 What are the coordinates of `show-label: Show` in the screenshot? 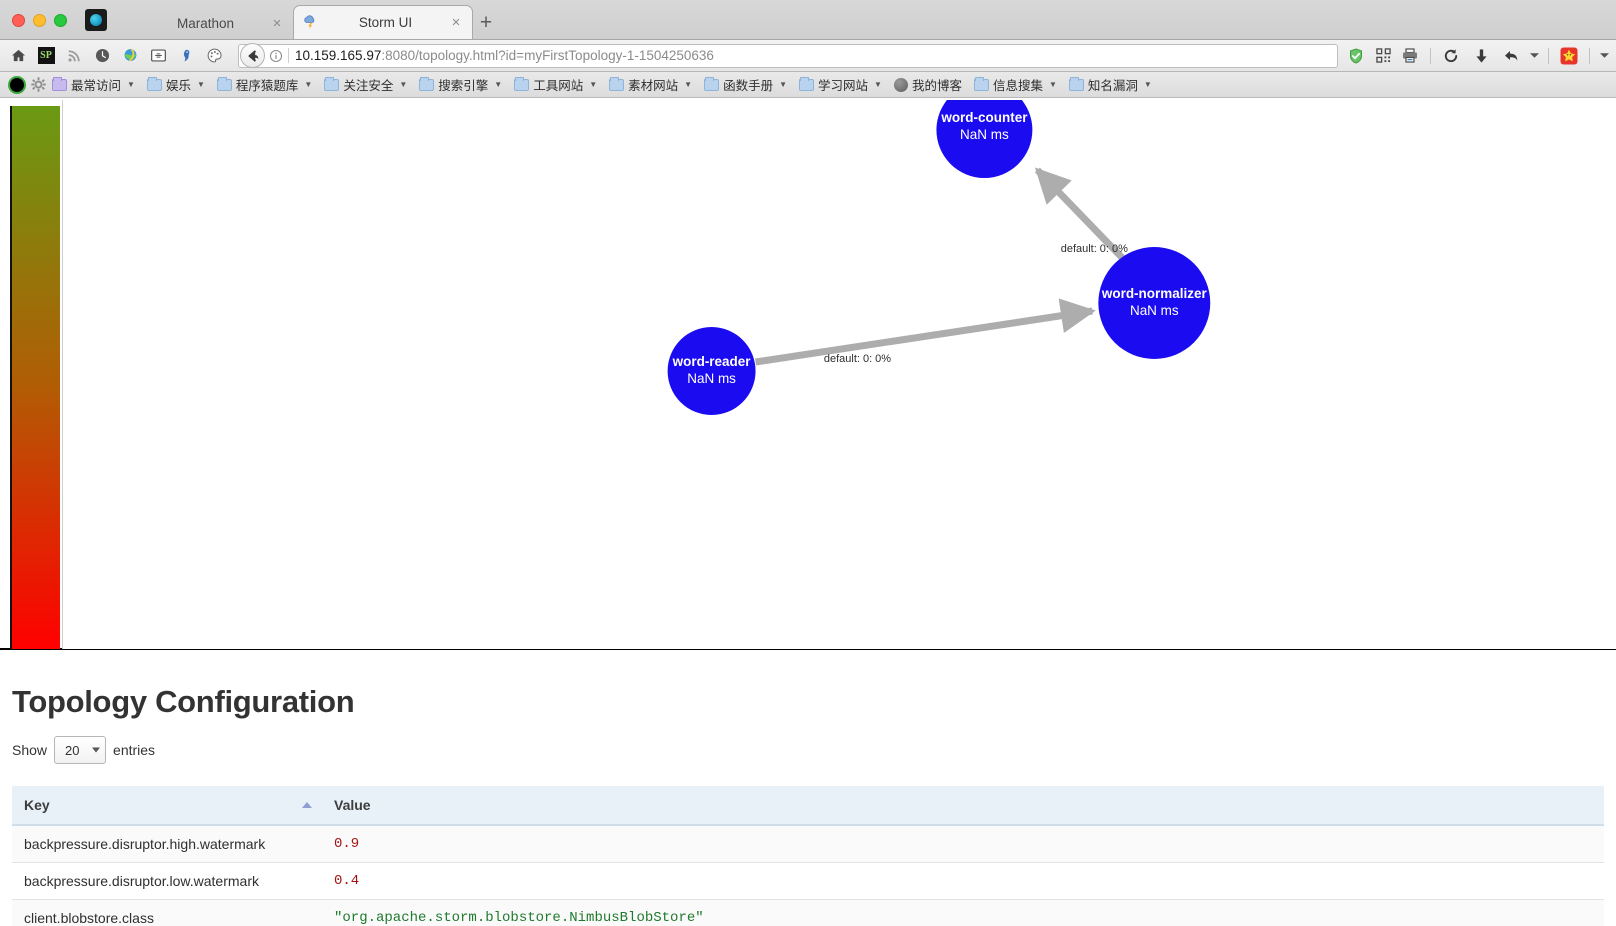 It's located at (30, 750).